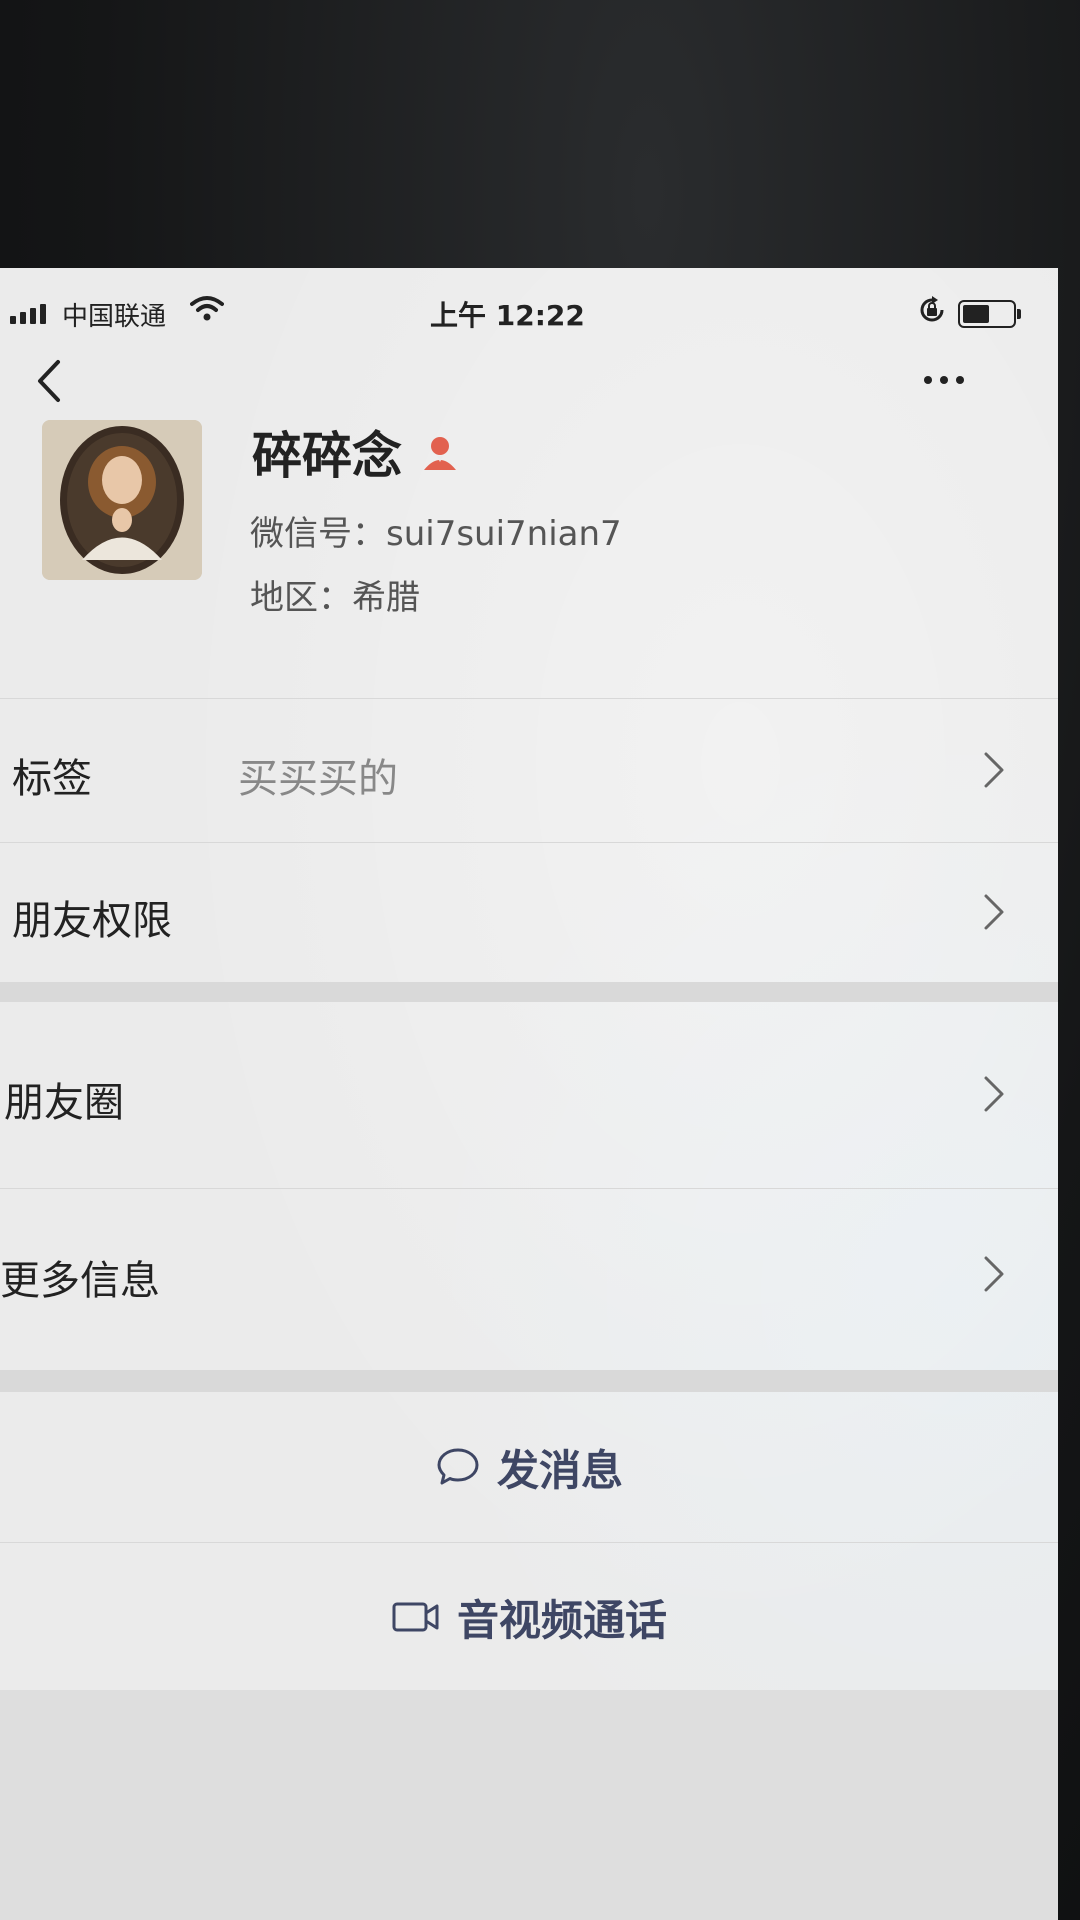 The height and width of the screenshot is (1920, 1080). What do you see at coordinates (436, 534) in the screenshot?
I see `wechat-id: 微信号：sui7sui7nian7` at bounding box center [436, 534].